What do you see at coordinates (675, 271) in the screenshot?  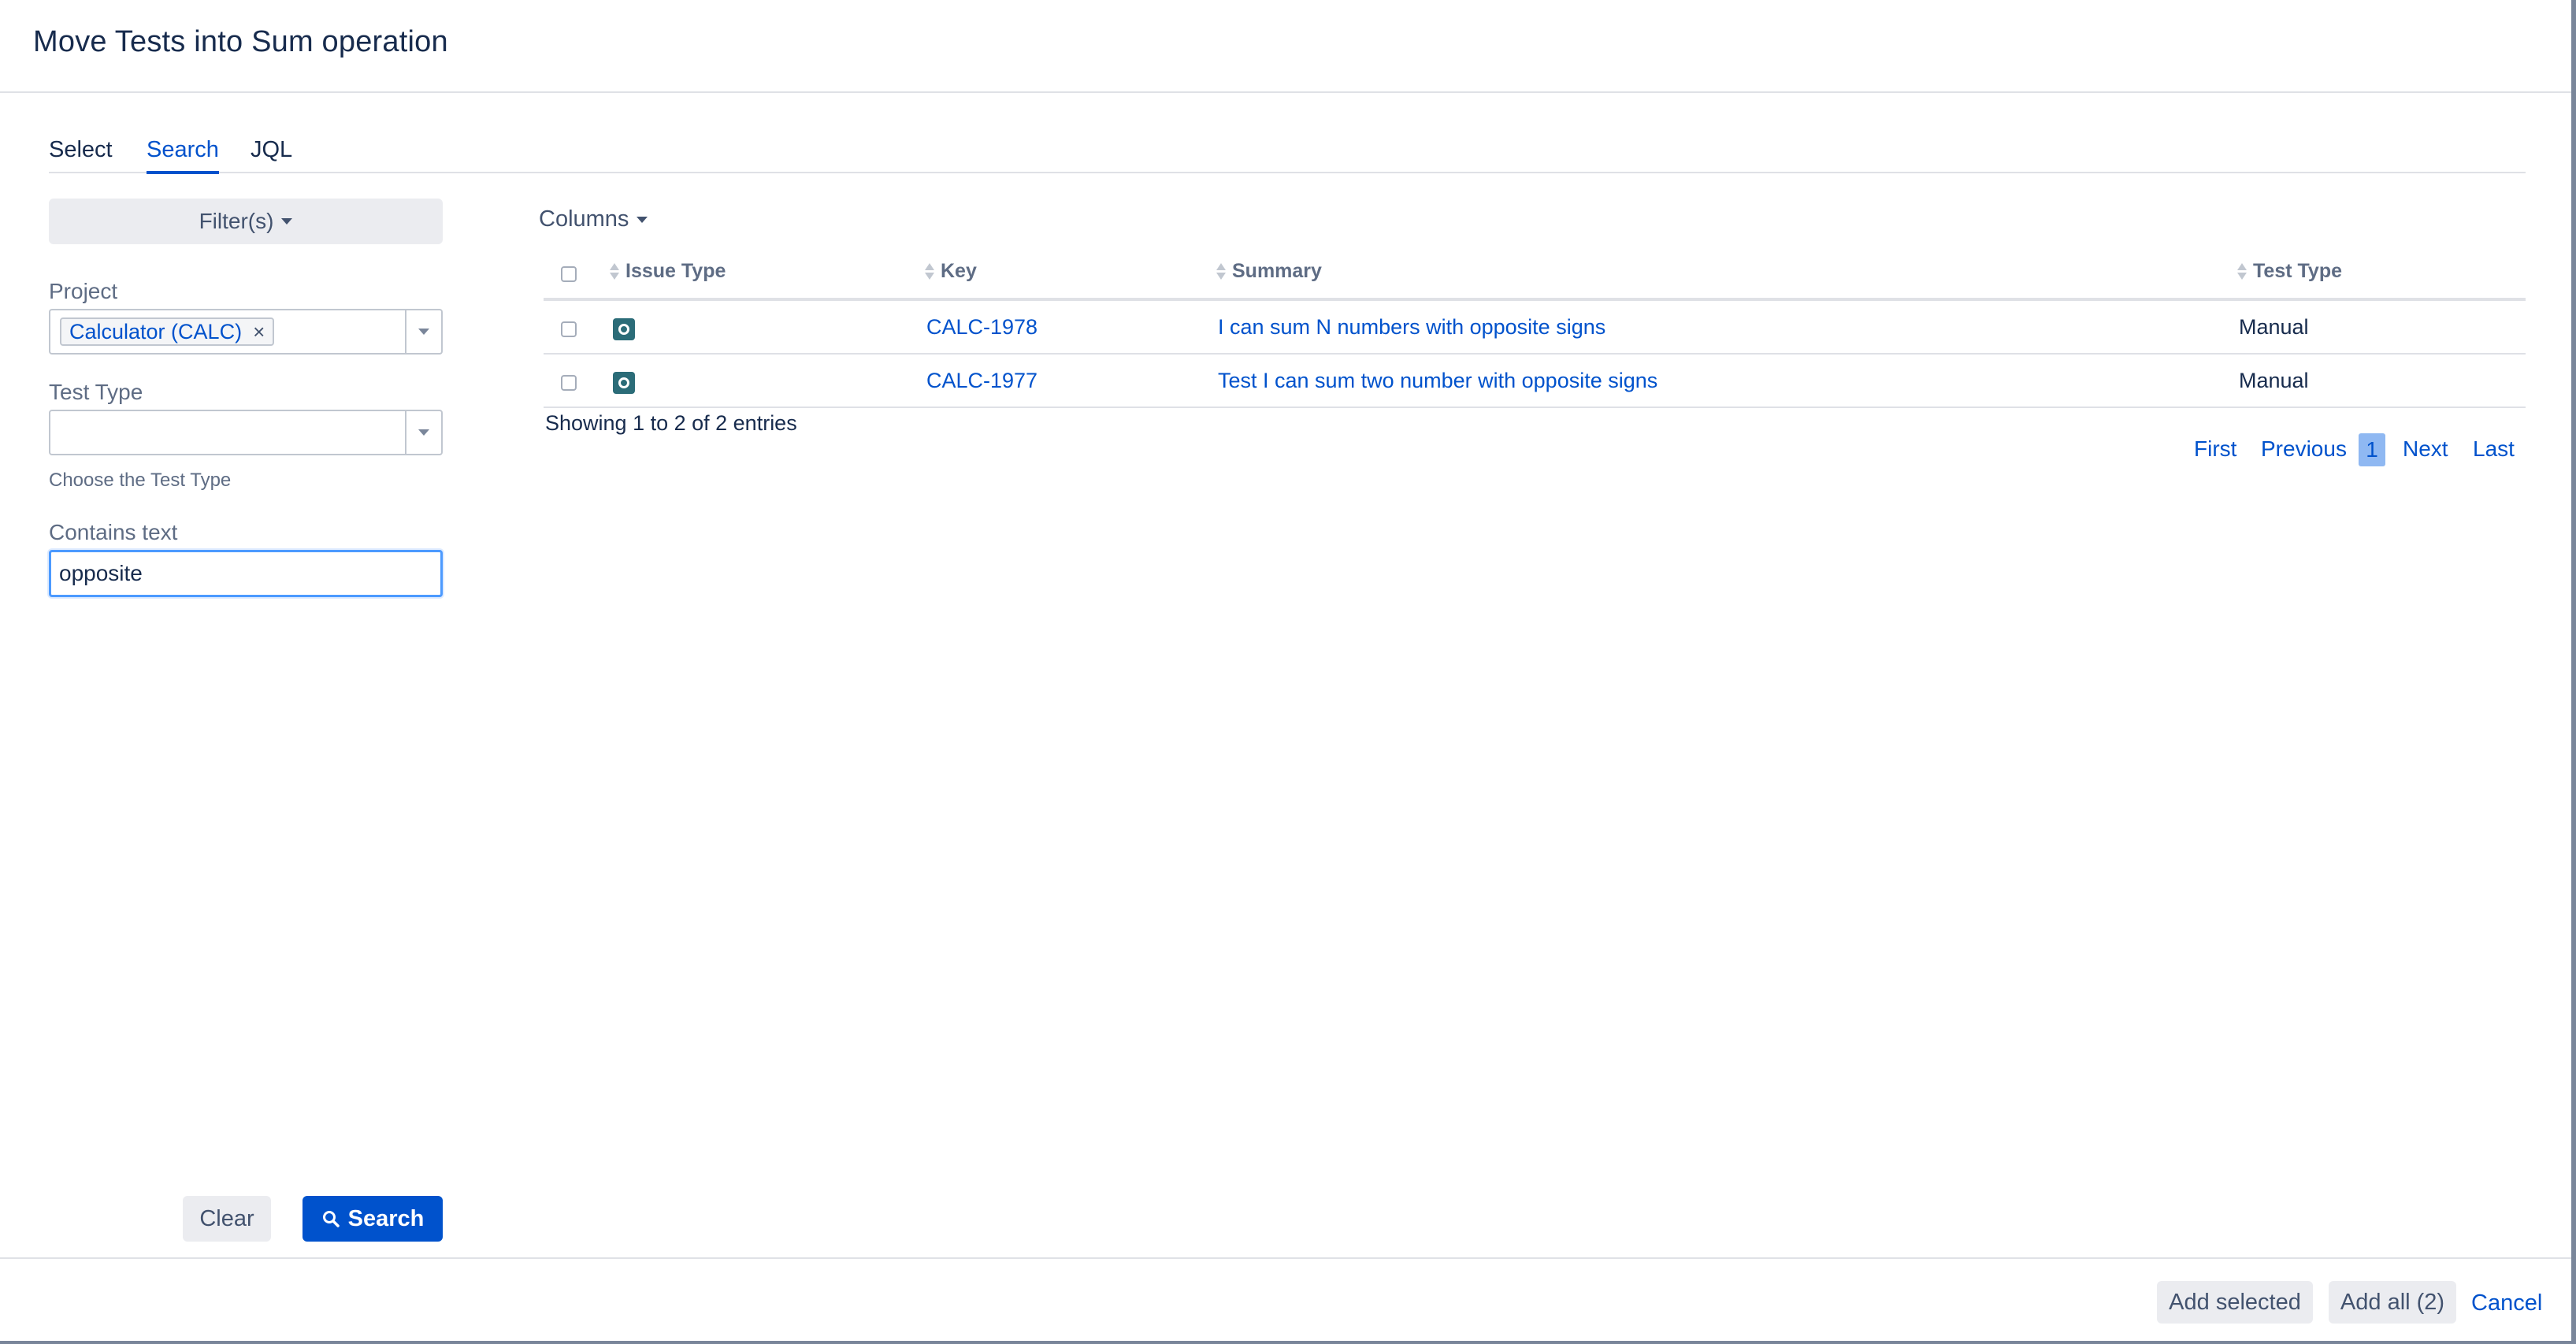 I see `column-header-label: Issue Type` at bounding box center [675, 271].